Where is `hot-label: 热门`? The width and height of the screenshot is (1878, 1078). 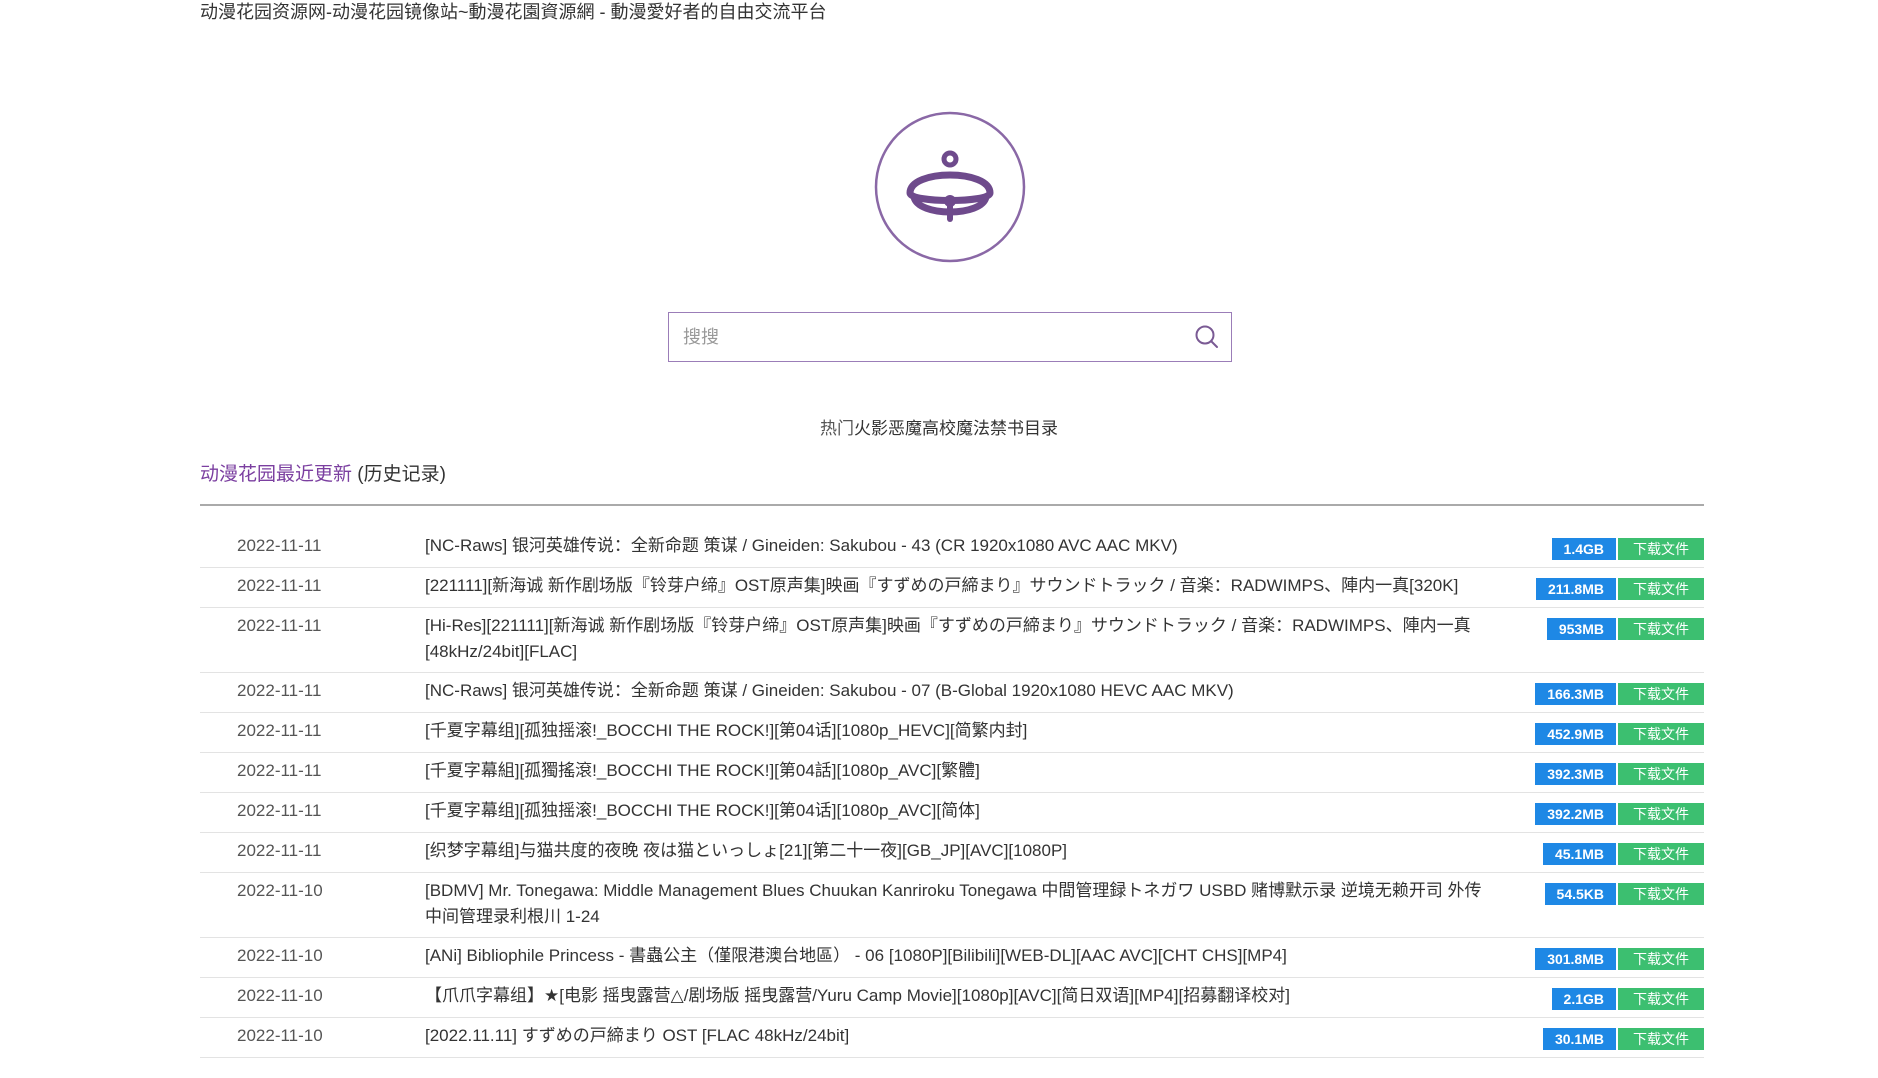 hot-label: 热门 is located at coordinates (837, 428).